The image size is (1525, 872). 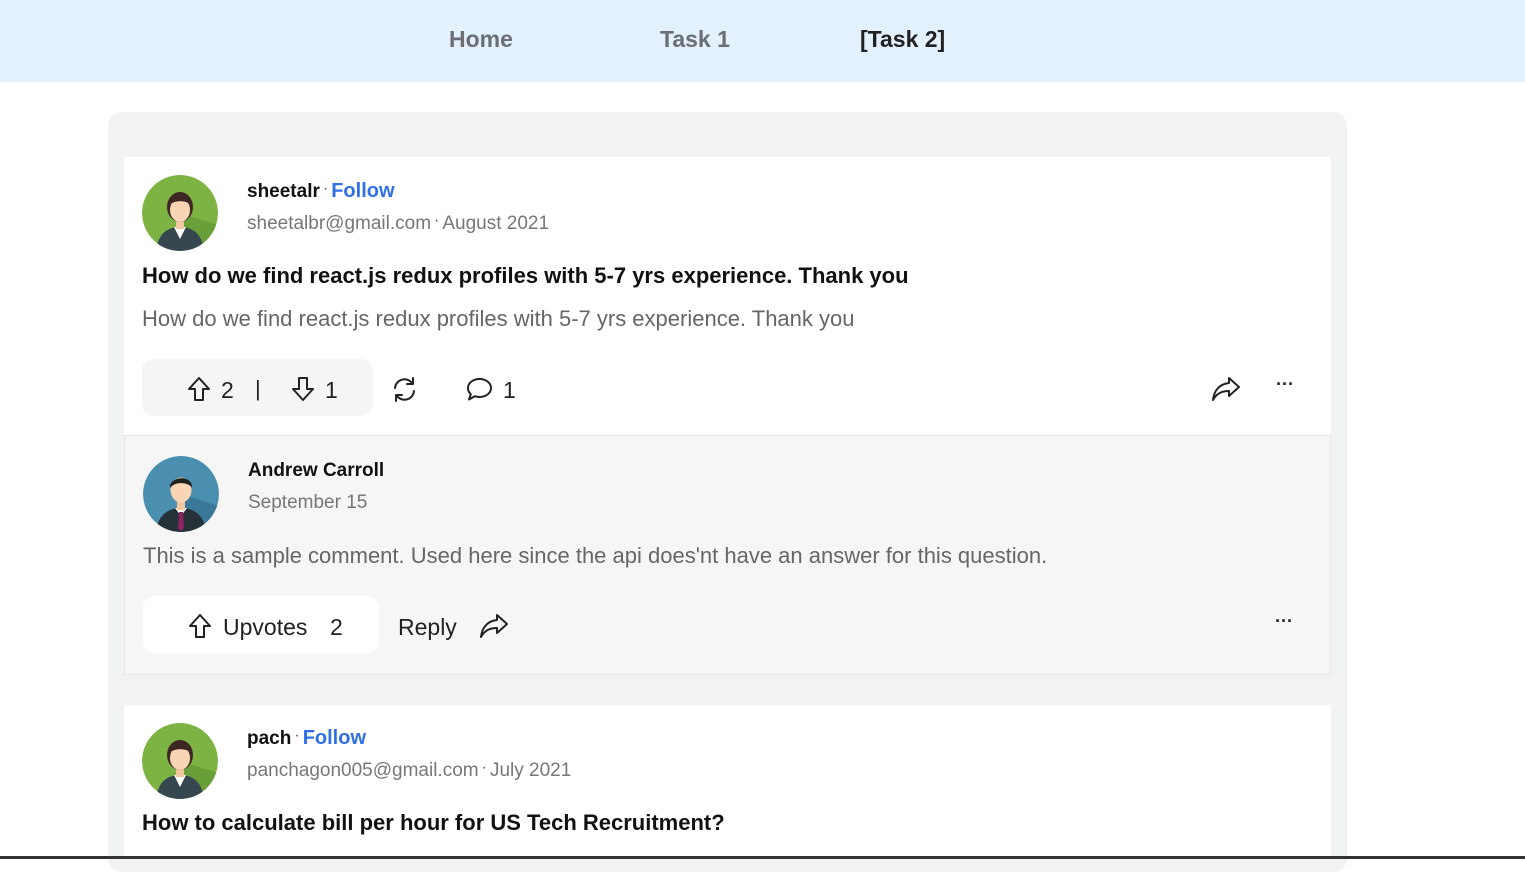 What do you see at coordinates (363, 770) in the screenshot?
I see `post-author-email: panchagon005@gmail.com` at bounding box center [363, 770].